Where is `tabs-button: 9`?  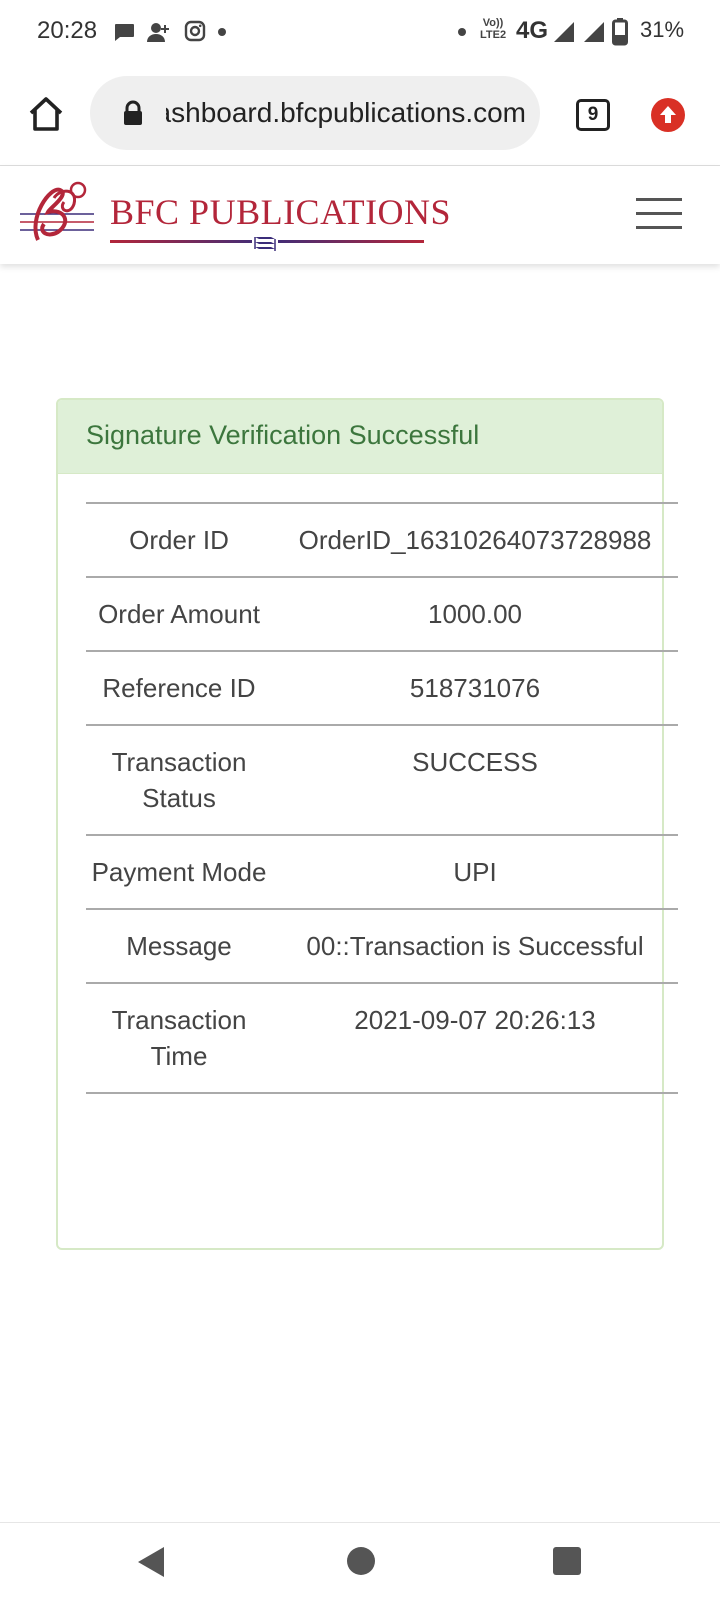
tabs-button: 9 is located at coordinates (593, 115).